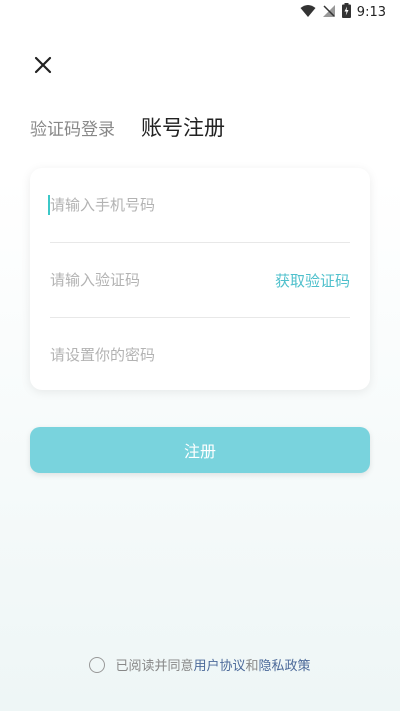 This screenshot has width=400, height=711. Describe the element at coordinates (183, 127) in the screenshot. I see `tab-account-register: 账号注册` at that location.